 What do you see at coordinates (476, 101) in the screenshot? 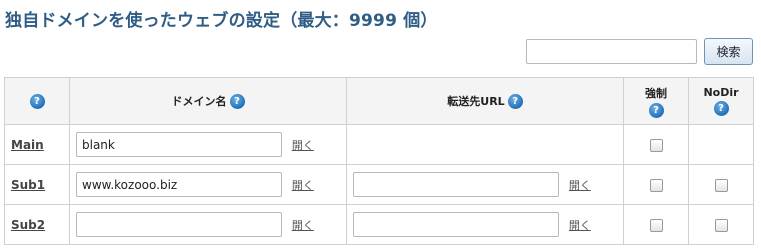
I see `column-forward-url-label: 転送先URL` at bounding box center [476, 101].